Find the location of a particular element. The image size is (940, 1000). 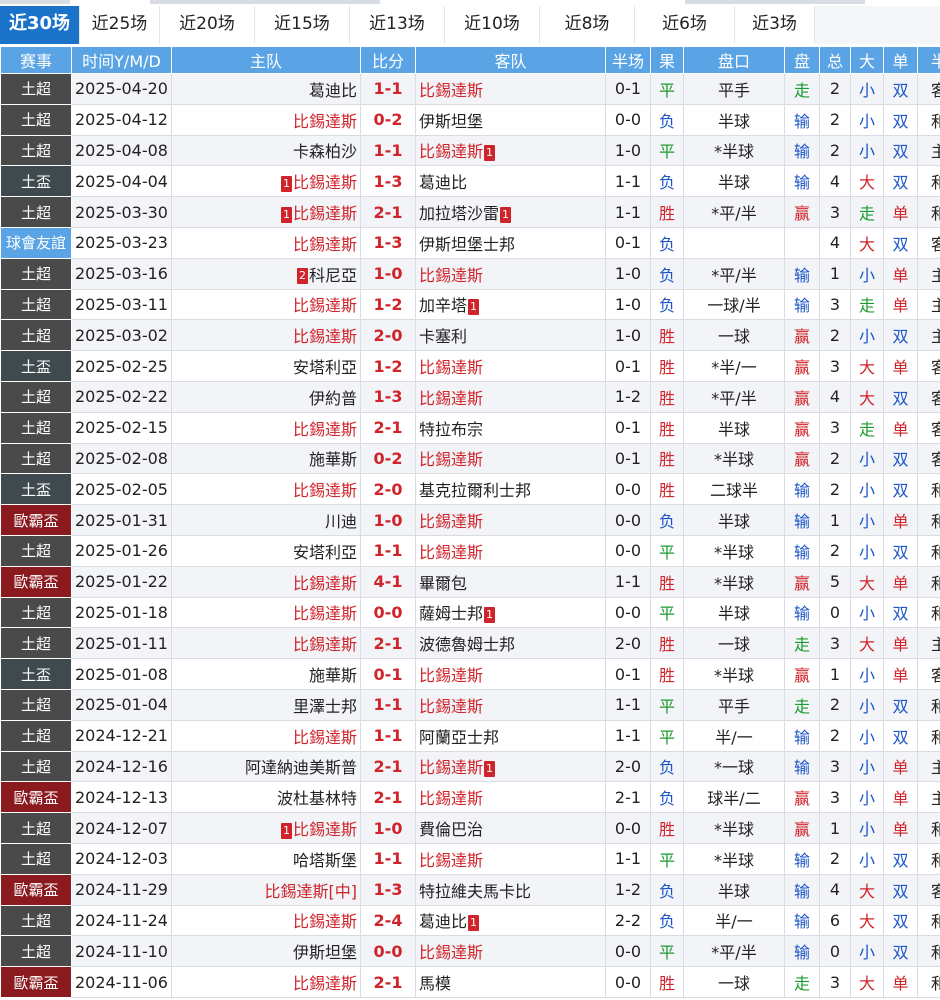

away-team-cell: 伊斯坦堡 is located at coordinates (510, 119).